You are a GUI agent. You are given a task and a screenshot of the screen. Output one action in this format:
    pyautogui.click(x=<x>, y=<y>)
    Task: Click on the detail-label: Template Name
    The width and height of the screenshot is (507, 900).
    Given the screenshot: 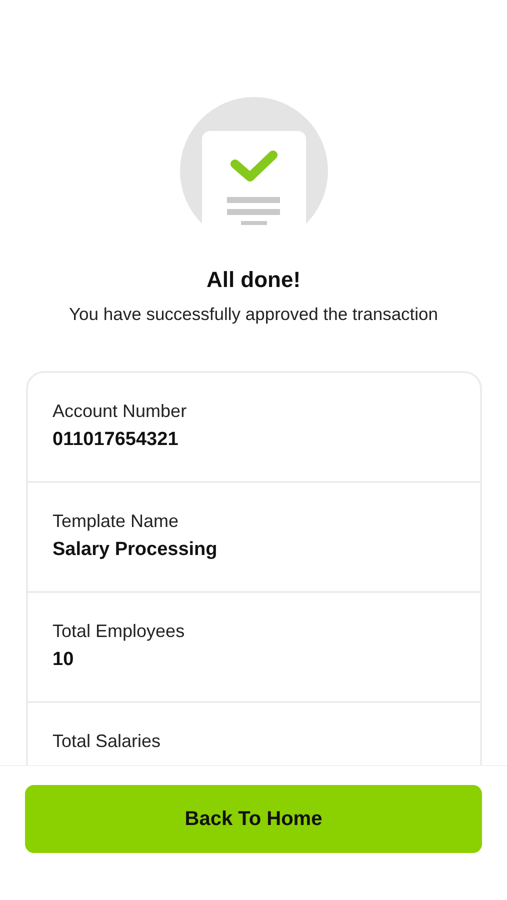 What is the action you would take?
    pyautogui.click(x=116, y=521)
    